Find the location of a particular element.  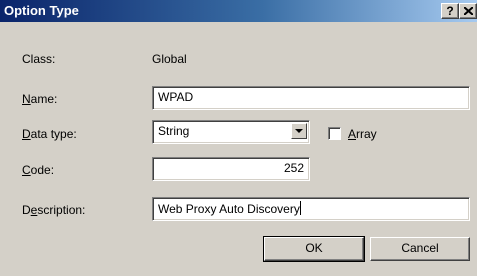

name-input: WPAD is located at coordinates (311, 98).